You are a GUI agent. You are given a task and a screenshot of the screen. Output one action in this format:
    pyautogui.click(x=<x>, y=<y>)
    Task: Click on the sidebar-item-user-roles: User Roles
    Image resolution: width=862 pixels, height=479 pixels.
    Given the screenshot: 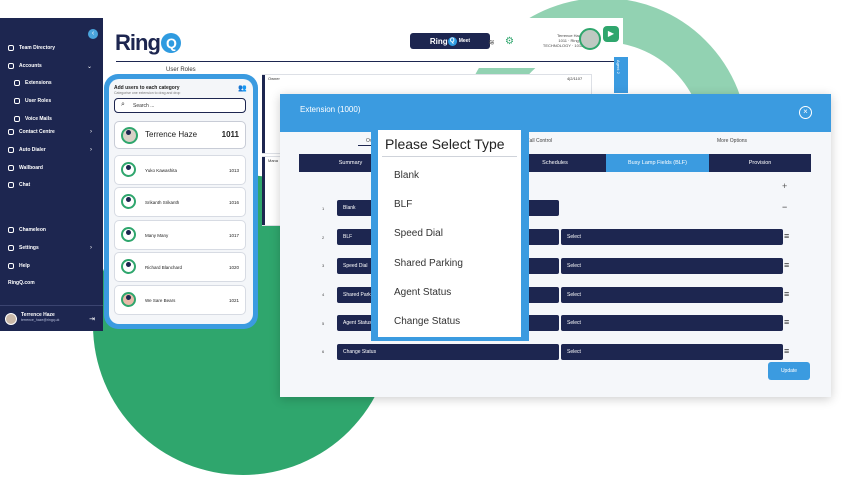 What is the action you would take?
    pyautogui.click(x=60, y=101)
    